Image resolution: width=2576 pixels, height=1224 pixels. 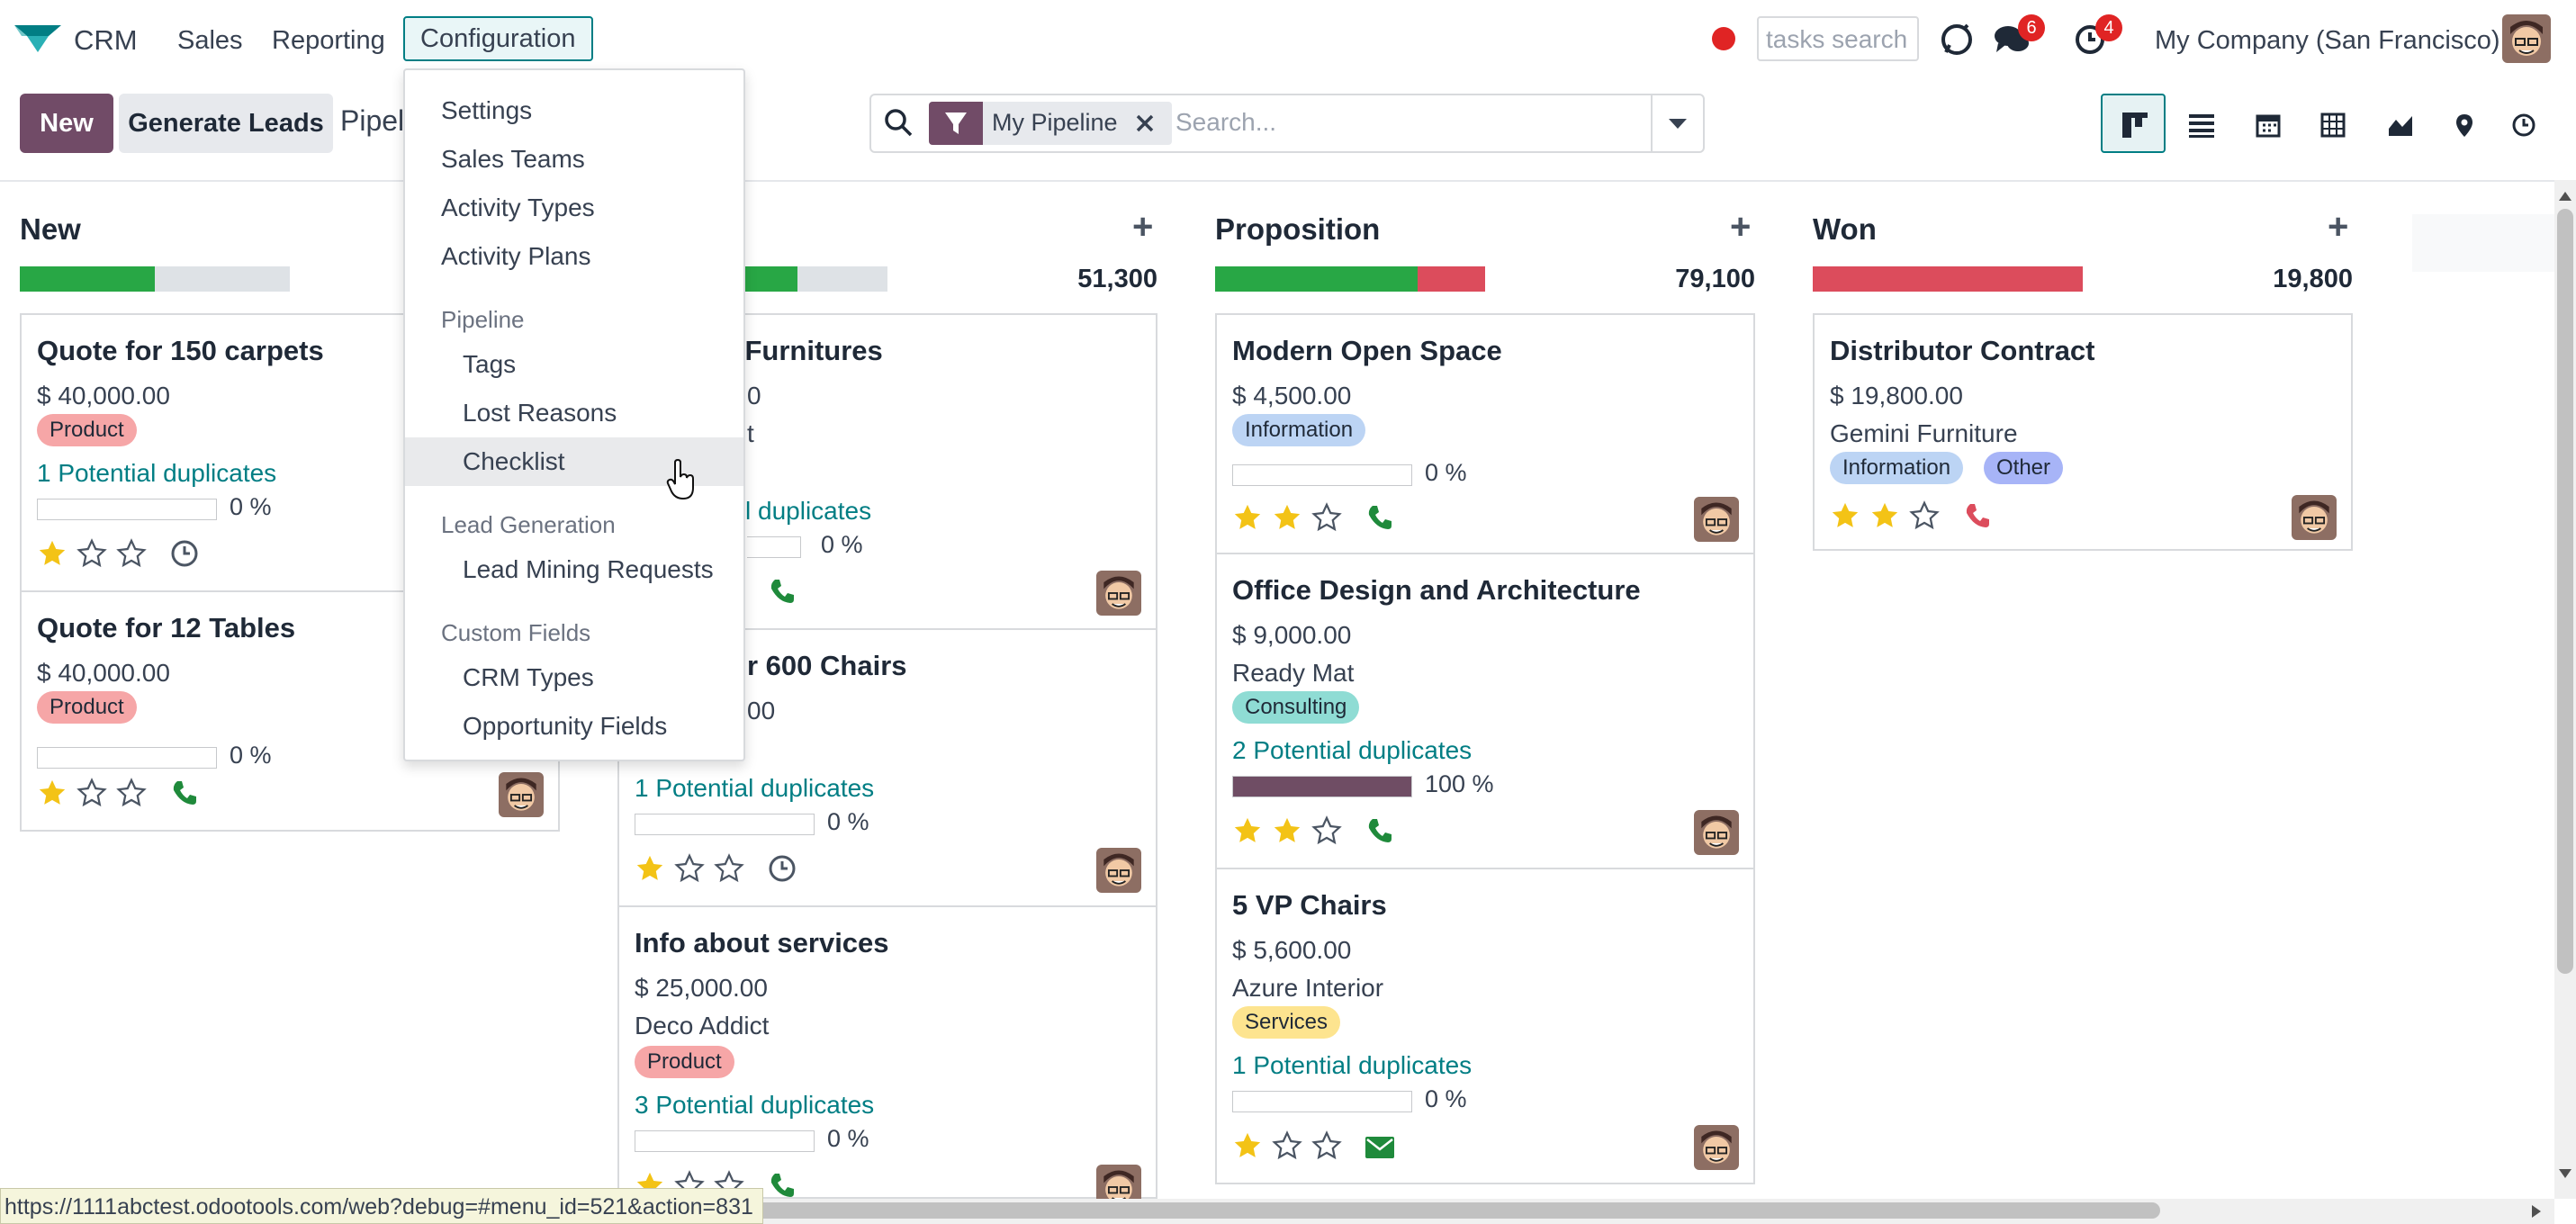 What do you see at coordinates (2462, 124) in the screenshot?
I see `map-view-button` at bounding box center [2462, 124].